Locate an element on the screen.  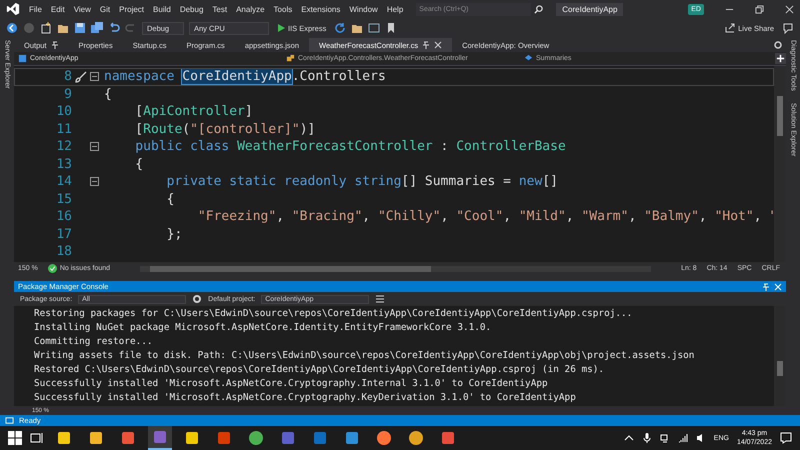
console-line: Successfully installed 'Microsoft.AspNetCore.Cryptography.Internal 3.1.0' to CoreIdentiyApp is located at coordinates (291, 384).